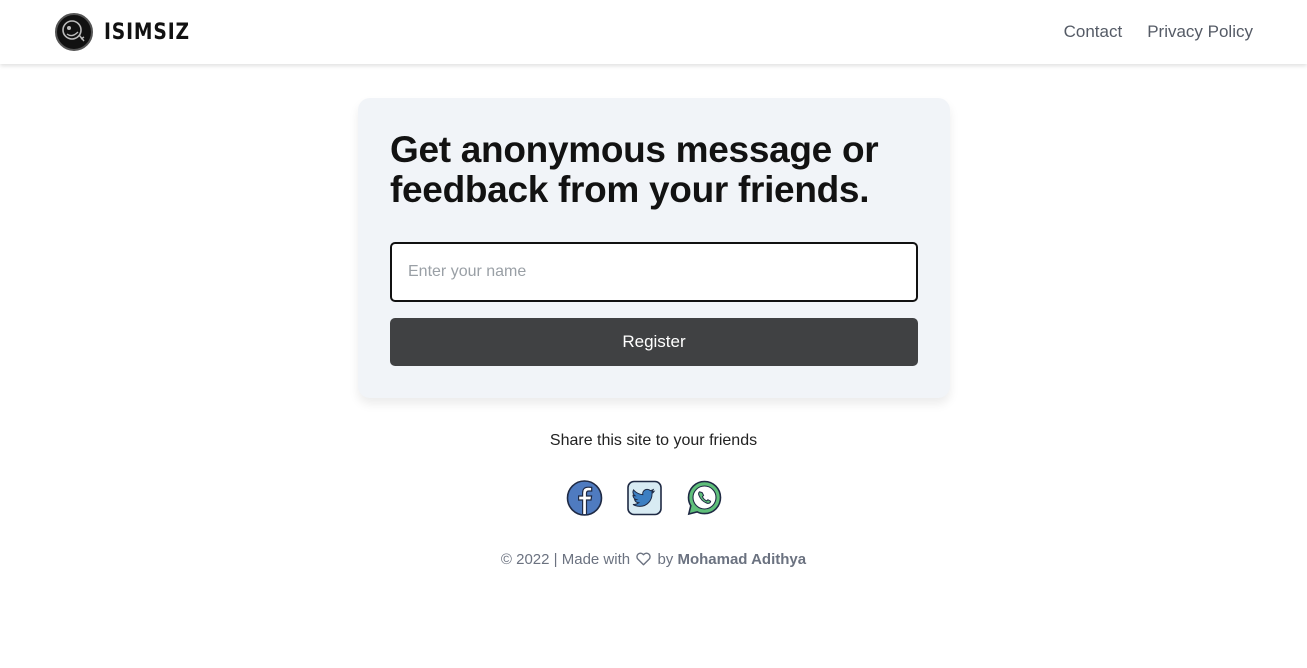 The height and width of the screenshot is (668, 1307). I want to click on footer-by: by, so click(665, 559).